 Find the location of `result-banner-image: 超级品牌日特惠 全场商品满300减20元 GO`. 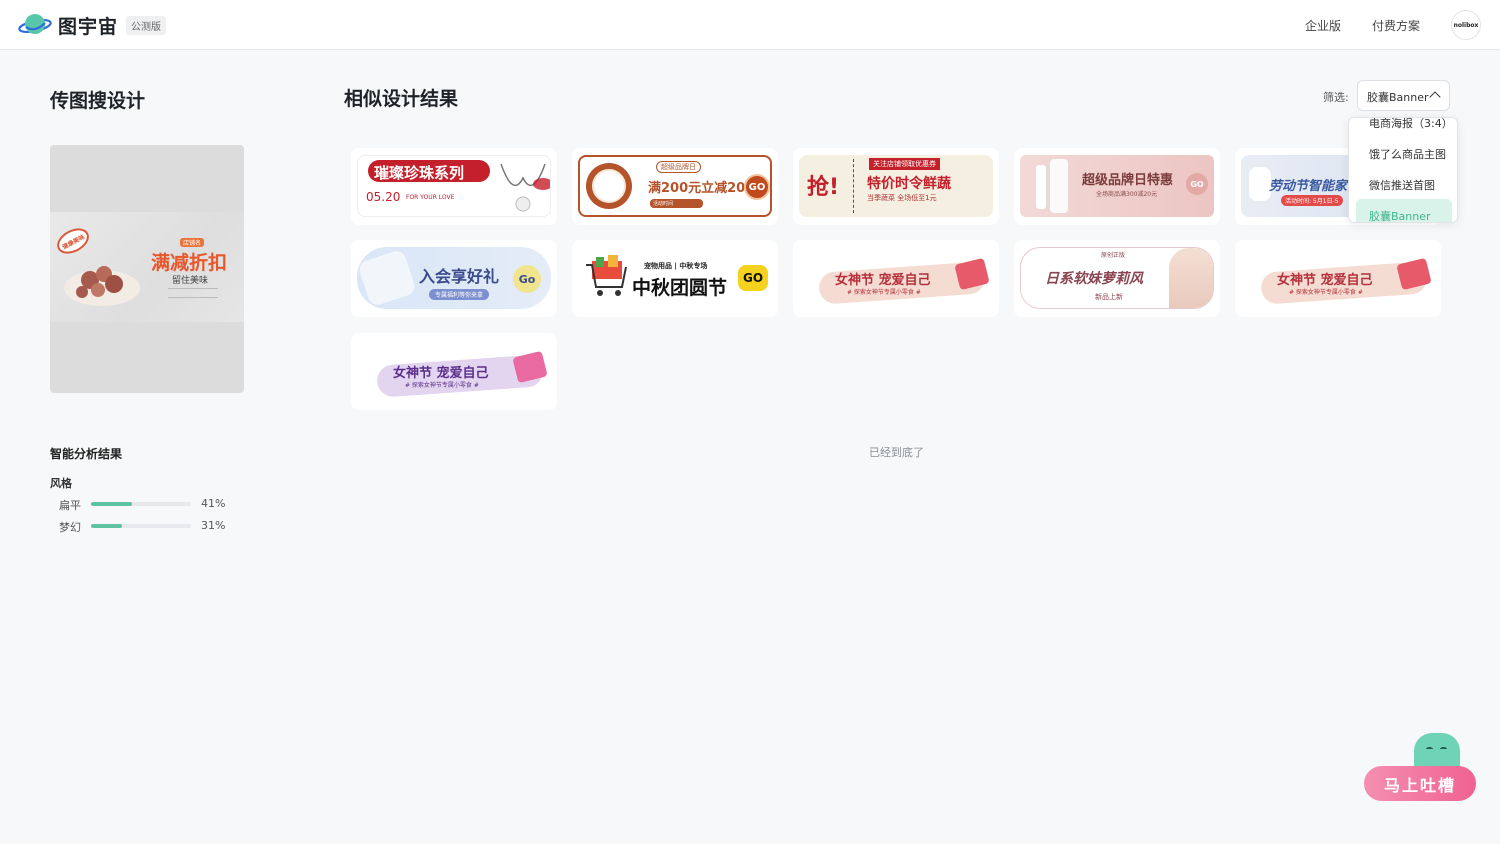

result-banner-image: 超级品牌日特惠 全场商品满300减20元 GO is located at coordinates (1117, 186).